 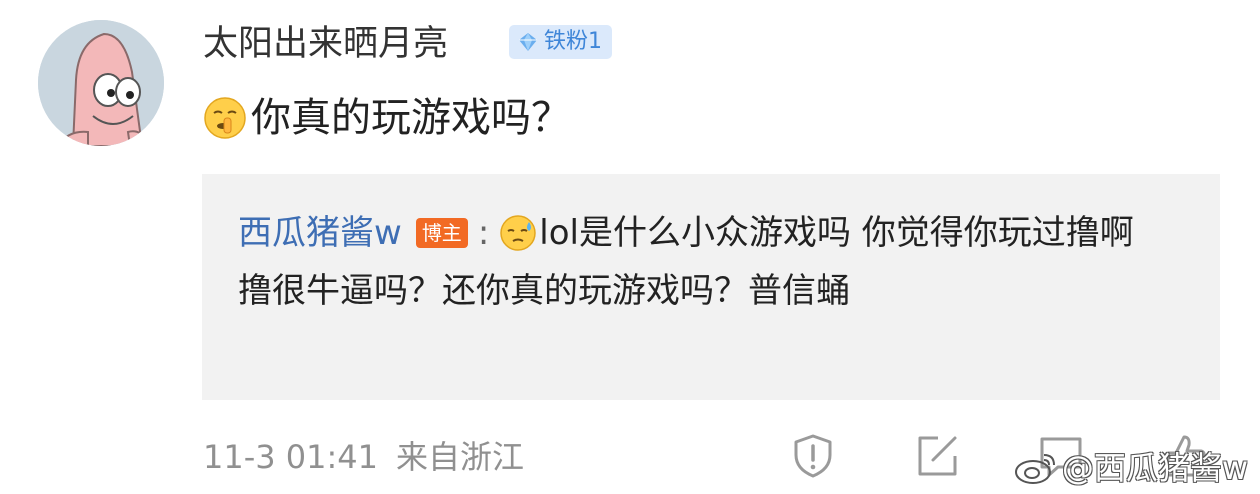 What do you see at coordinates (225, 118) in the screenshot?
I see `shush-emoji-icon` at bounding box center [225, 118].